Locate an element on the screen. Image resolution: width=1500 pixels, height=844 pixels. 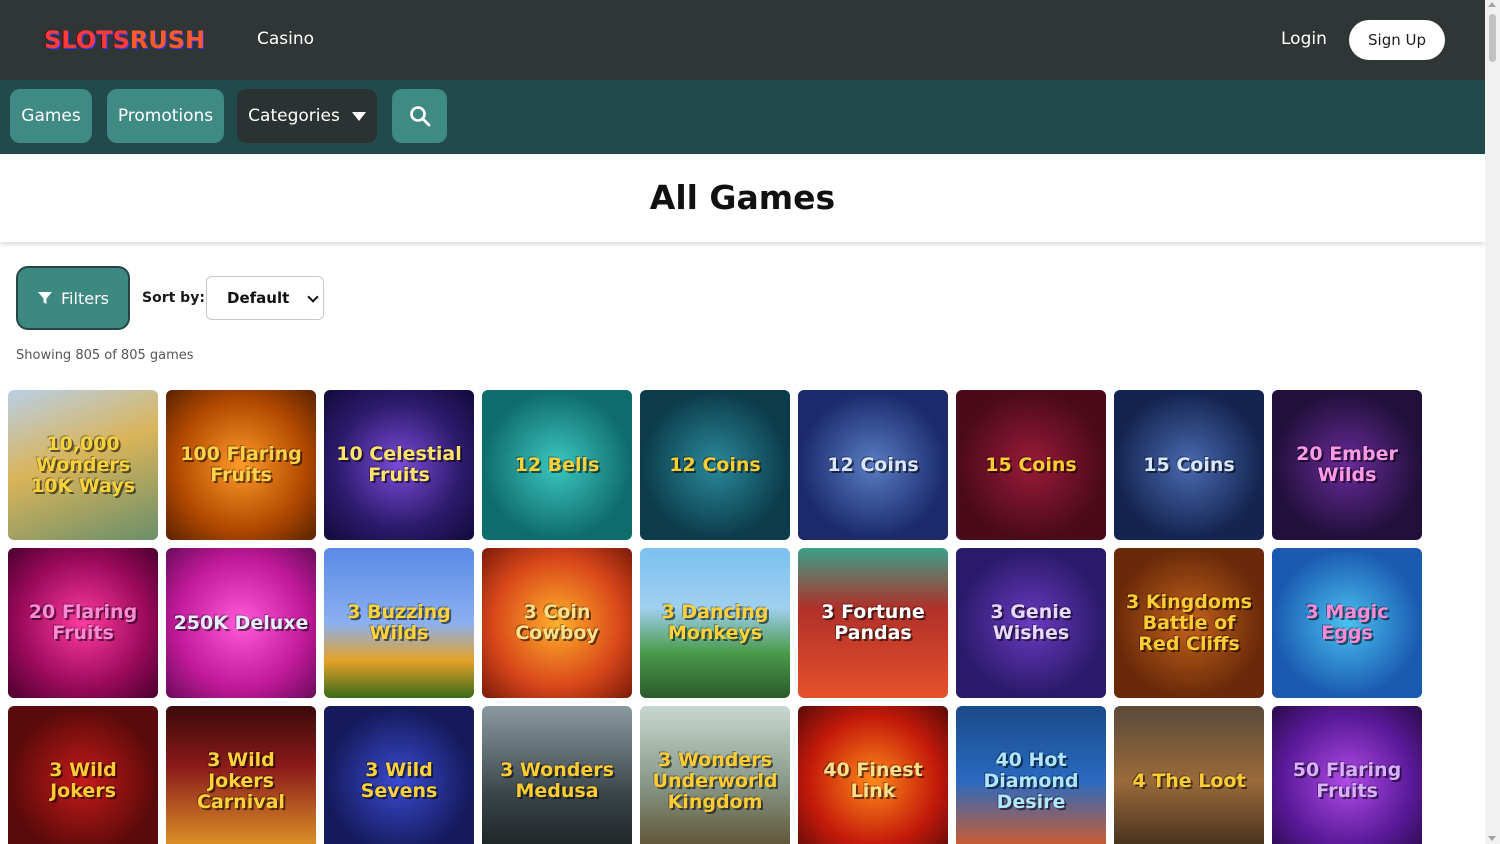
sort-label: Sort by: is located at coordinates (173, 298).